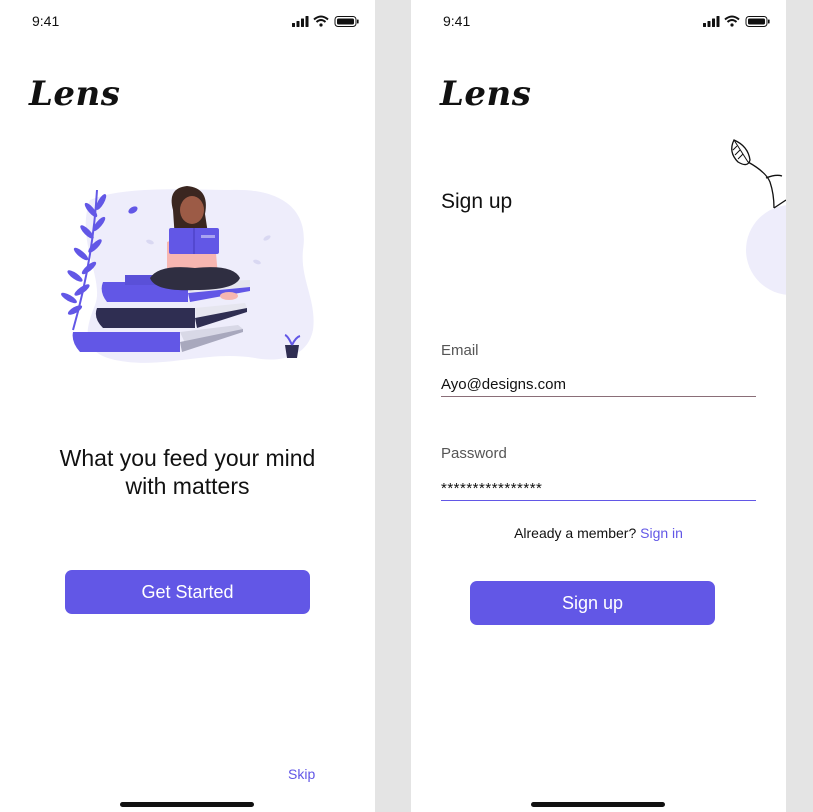  What do you see at coordinates (661, 533) in the screenshot?
I see `signin-link: Sign in` at bounding box center [661, 533].